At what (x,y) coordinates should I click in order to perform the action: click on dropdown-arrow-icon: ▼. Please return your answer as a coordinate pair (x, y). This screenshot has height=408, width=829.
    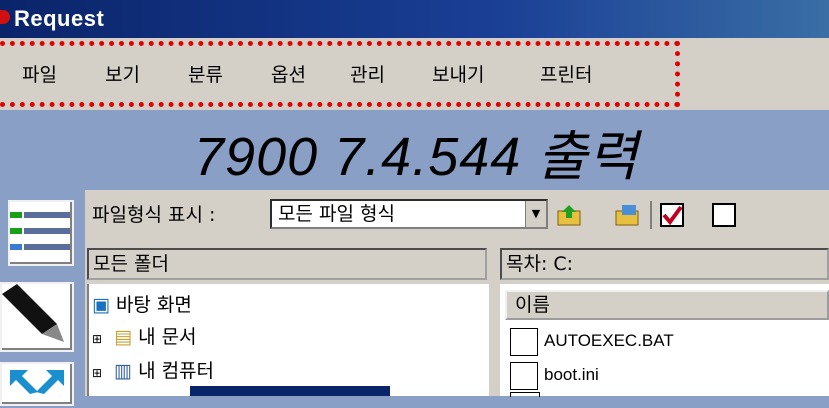
    Looking at the image, I should click on (535, 214).